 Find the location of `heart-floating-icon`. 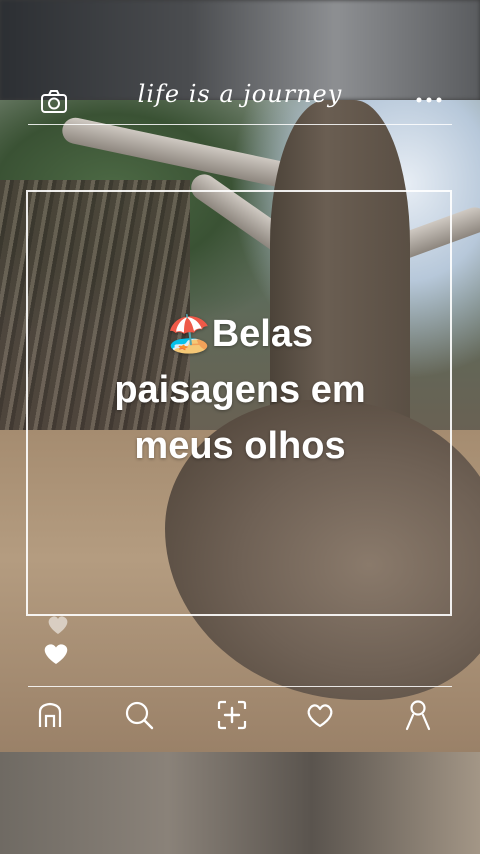

heart-floating-icon is located at coordinates (58, 625).